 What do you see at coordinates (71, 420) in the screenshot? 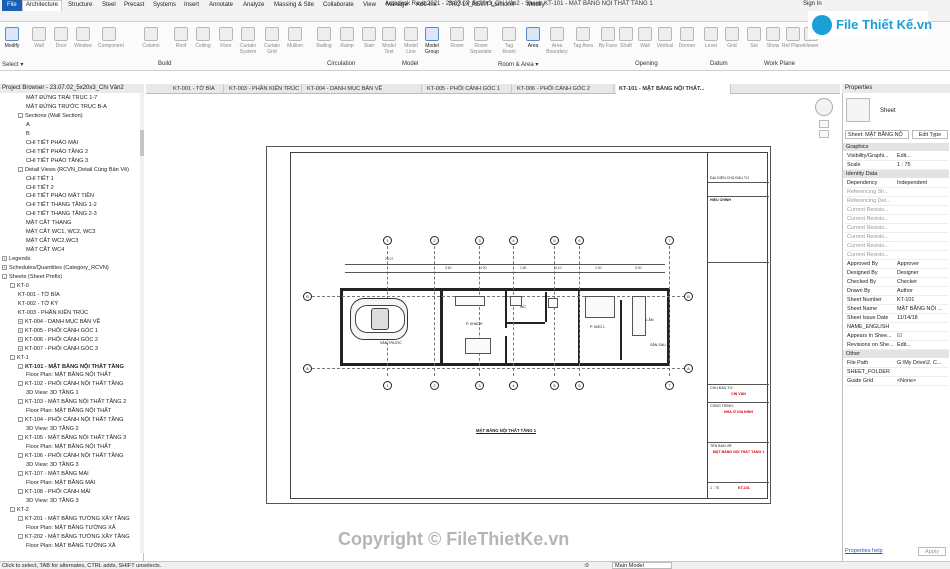
I see `browser-item: - KT-104 - PHỐI CẢNH NỘI THẤT TẦNG` at bounding box center [71, 420].